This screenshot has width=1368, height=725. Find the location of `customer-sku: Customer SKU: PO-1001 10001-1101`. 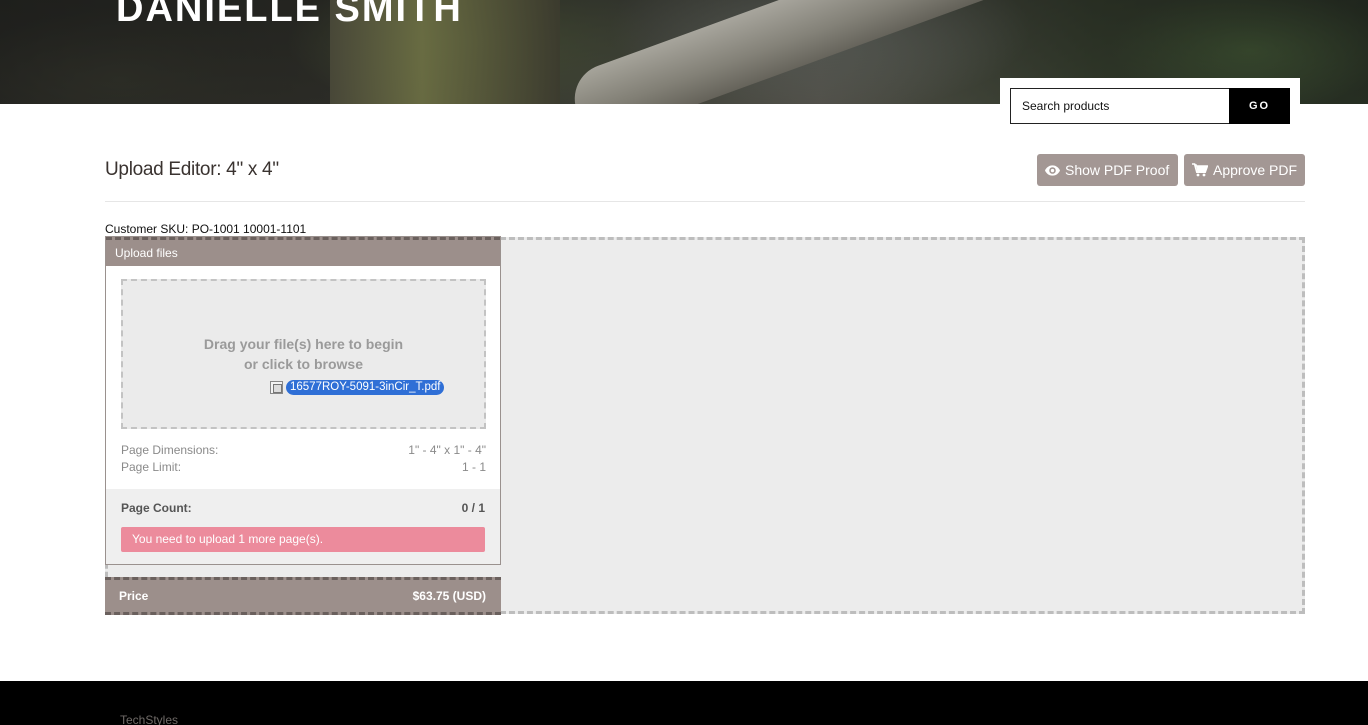

customer-sku: Customer SKU: PO-1001 10001-1101 is located at coordinates (206, 229).